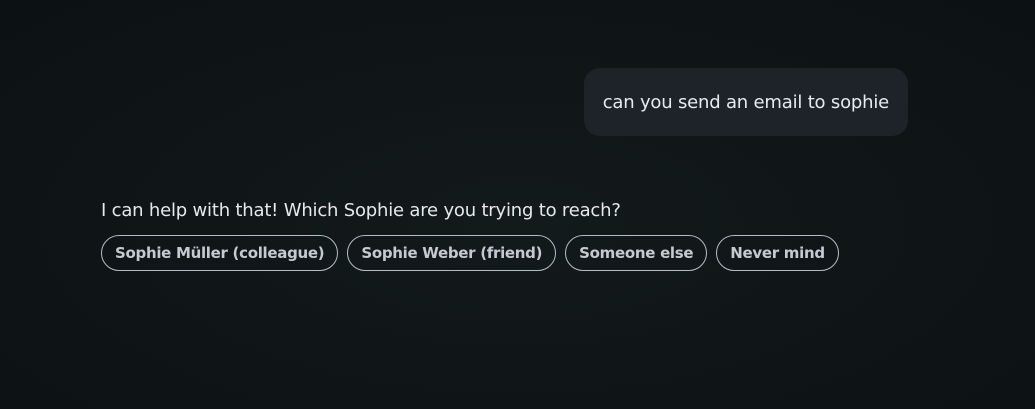 The height and width of the screenshot is (409, 1035). I want to click on option-never-mind-button: Never mind, so click(777, 253).